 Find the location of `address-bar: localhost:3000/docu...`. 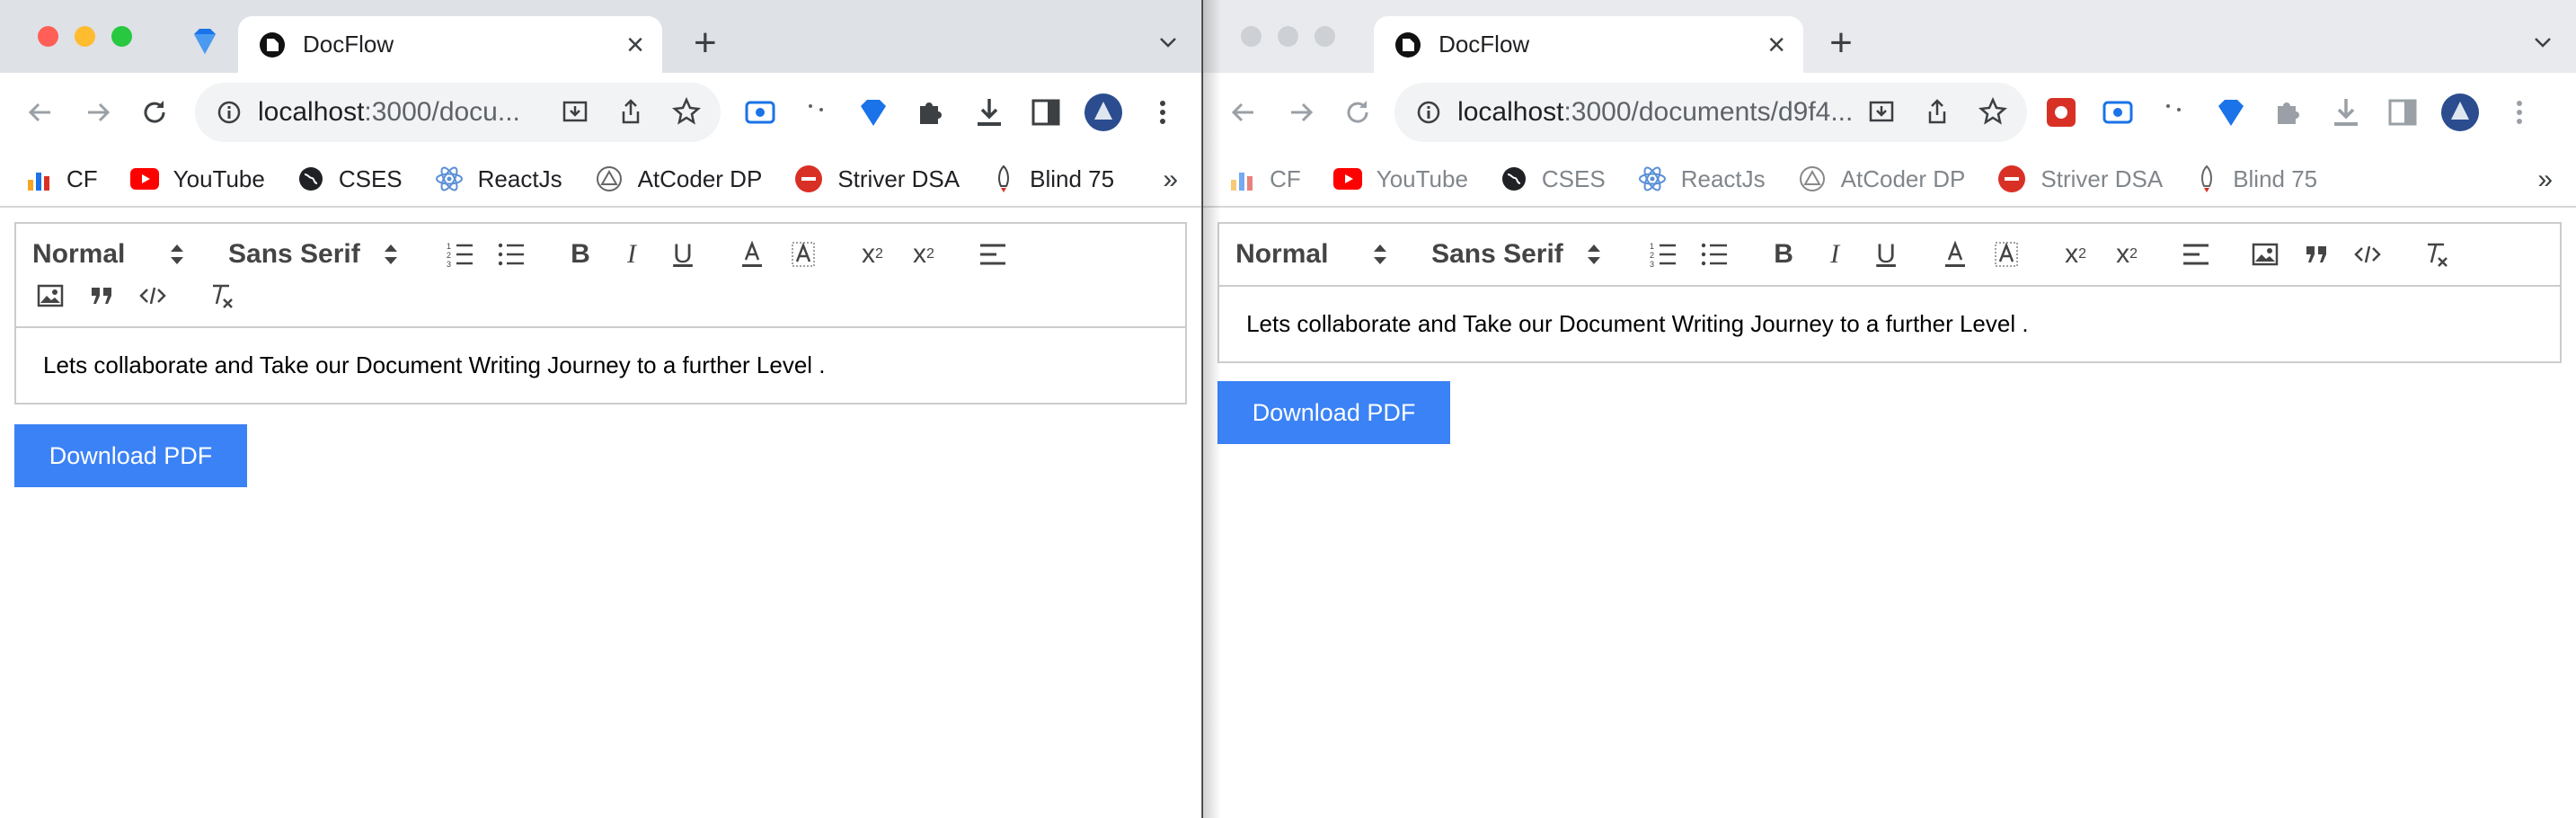

address-bar: localhost:3000/docu... is located at coordinates (458, 112).